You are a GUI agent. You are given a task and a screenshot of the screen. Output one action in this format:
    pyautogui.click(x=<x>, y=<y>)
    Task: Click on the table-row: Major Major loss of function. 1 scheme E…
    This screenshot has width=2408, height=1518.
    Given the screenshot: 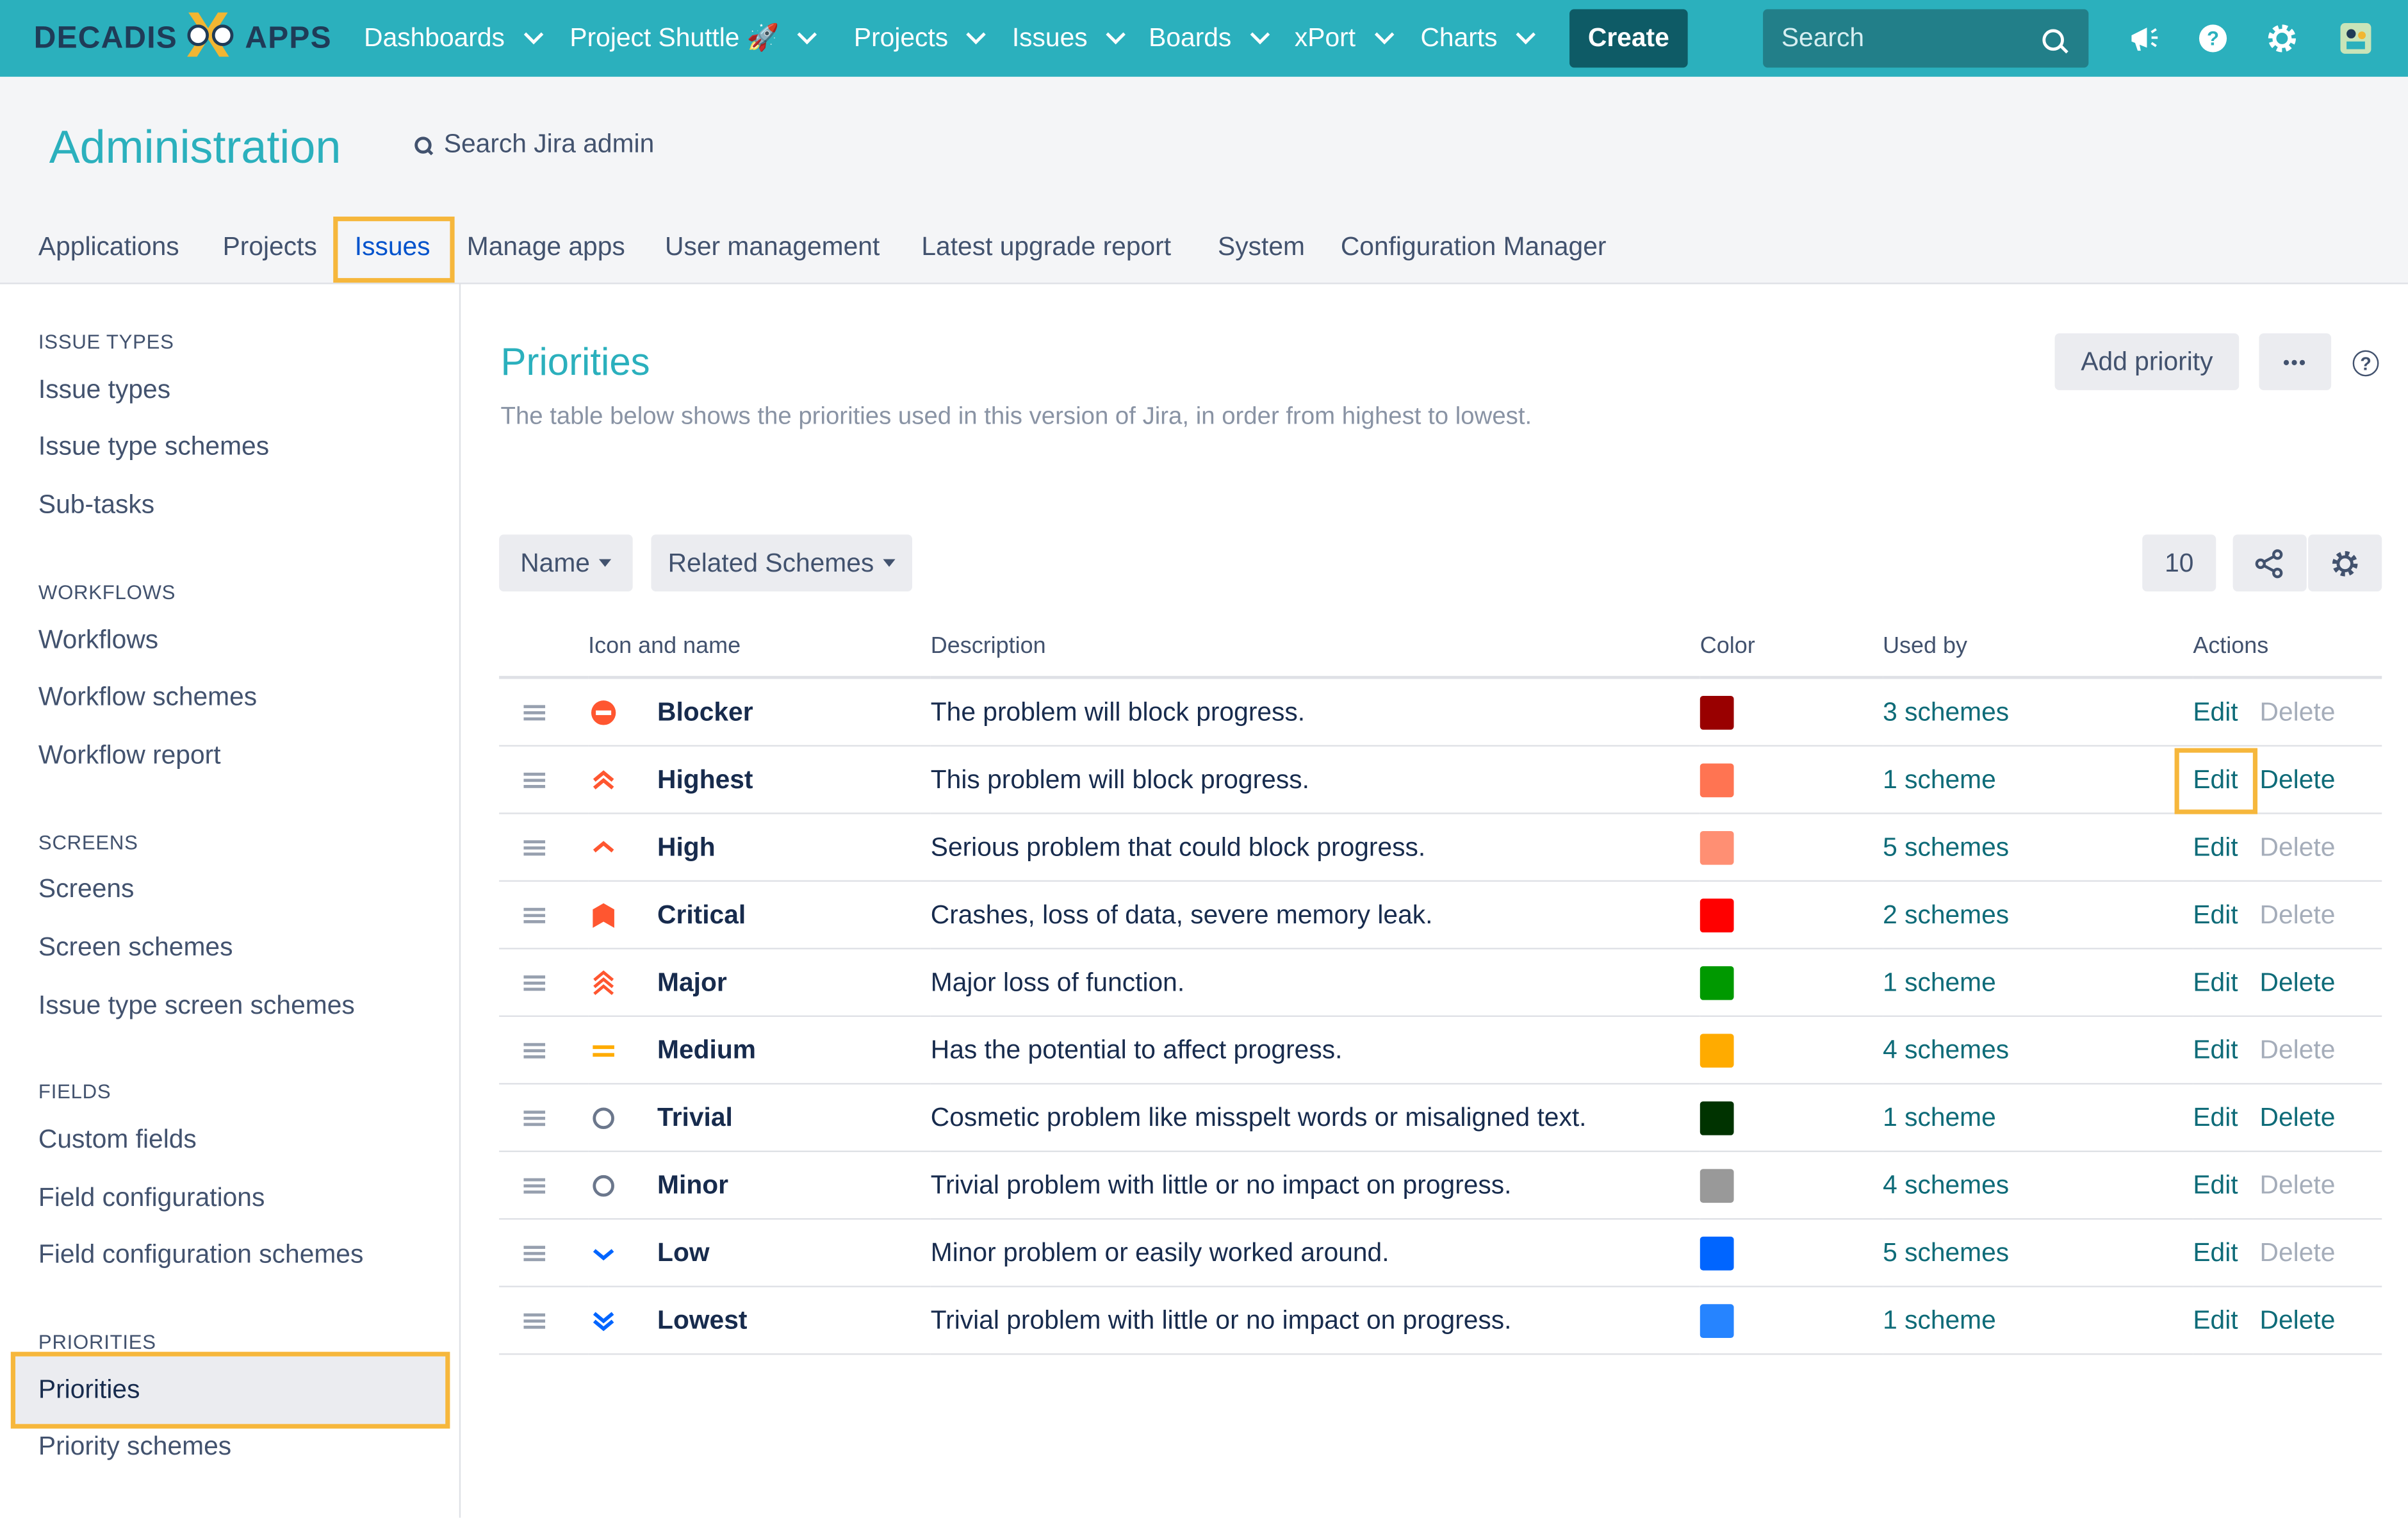 What is the action you would take?
    pyautogui.click(x=1440, y=983)
    